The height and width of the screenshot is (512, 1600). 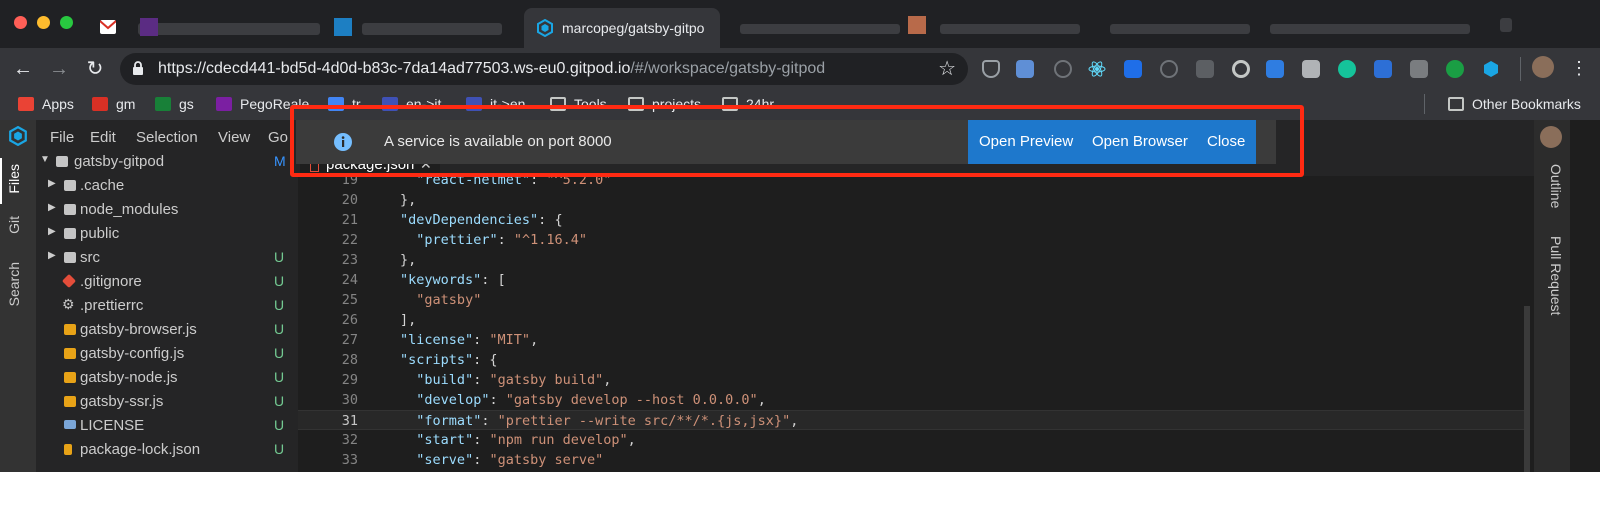 I want to click on gear-icon: ⚙, so click(x=68, y=304).